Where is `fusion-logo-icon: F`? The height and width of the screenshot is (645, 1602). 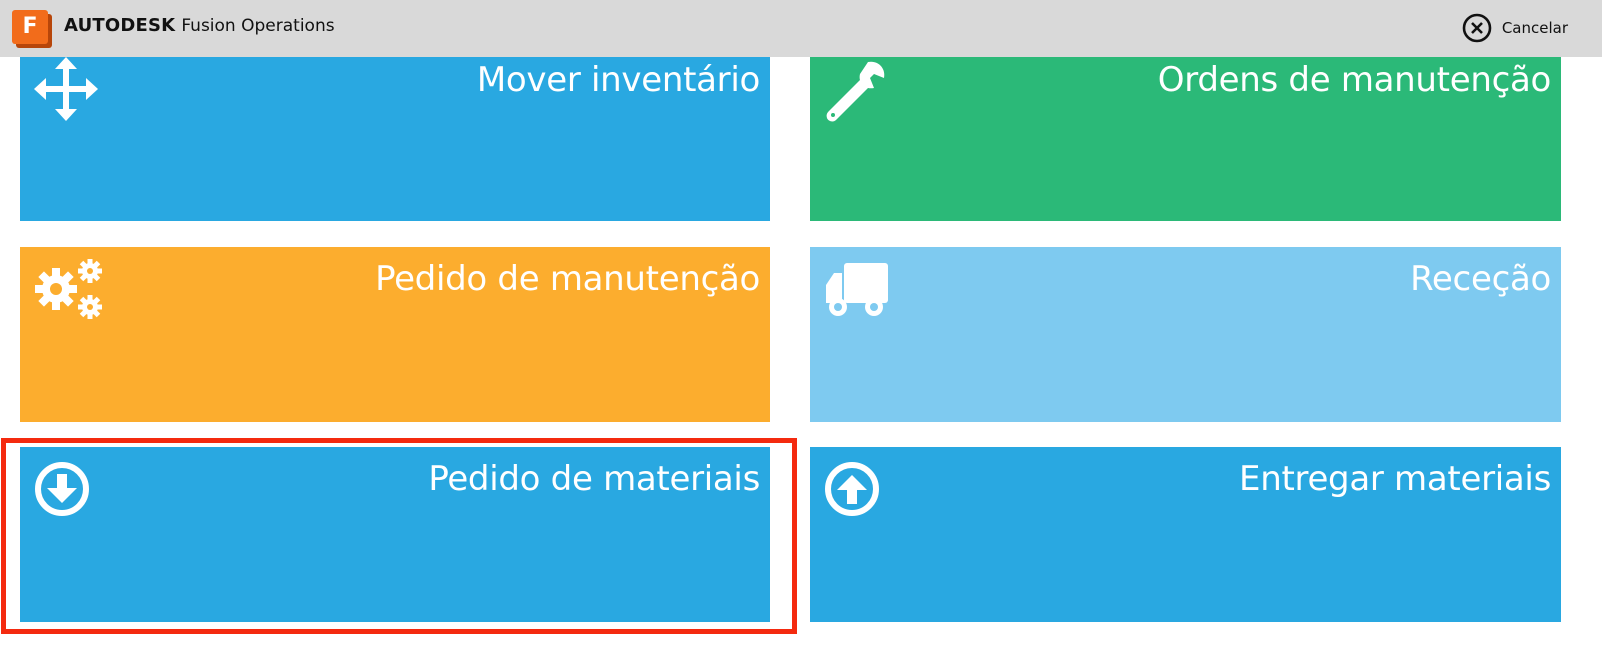
fusion-logo-icon: F is located at coordinates (32, 29).